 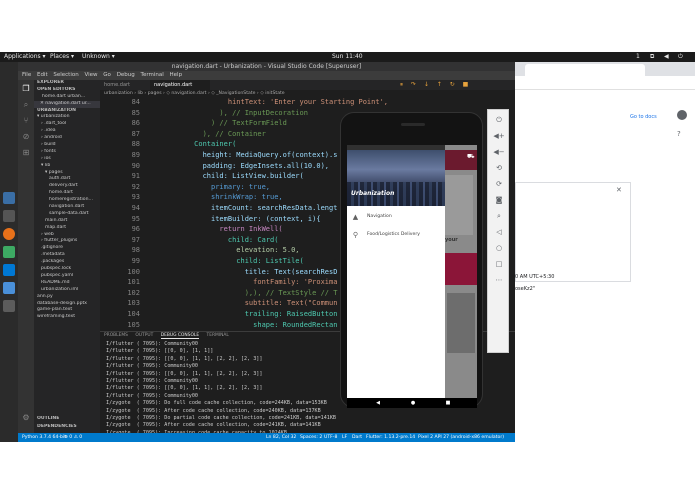 What do you see at coordinates (67, 297) in the screenshot?
I see `tree-item: ann.py` at bounding box center [67, 297].